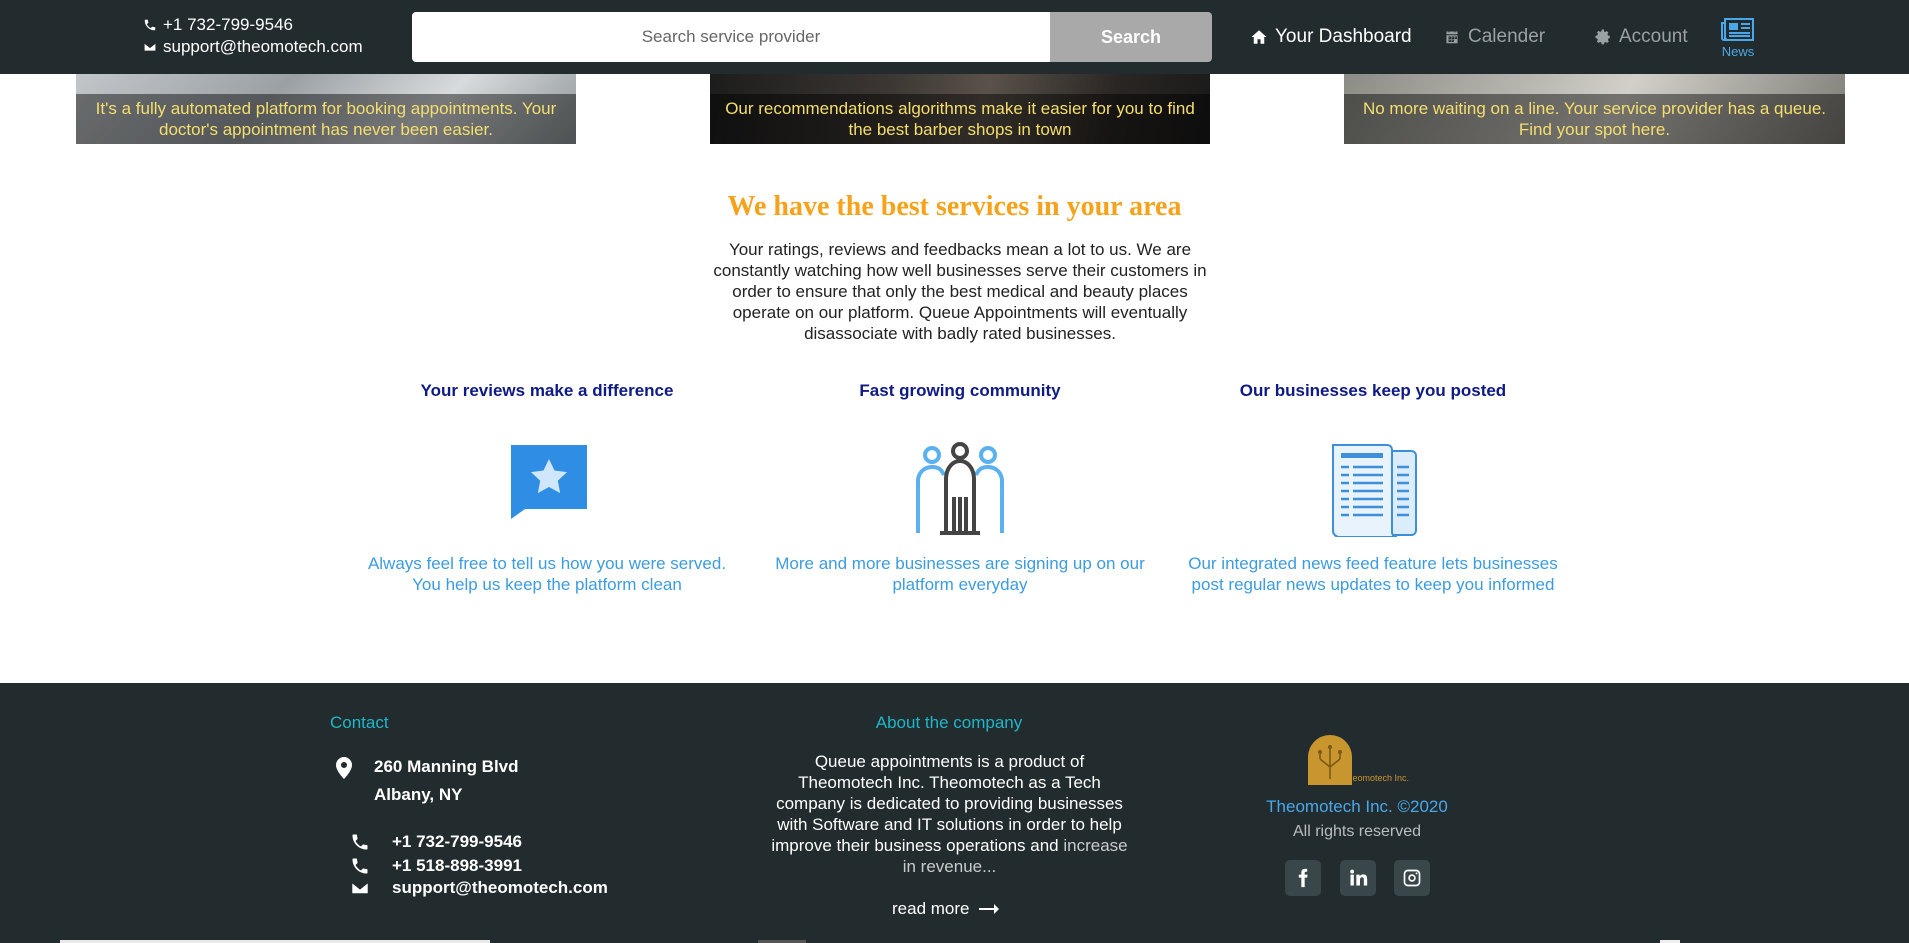 The image size is (1909, 943). I want to click on facebook-button, so click(1303, 878).